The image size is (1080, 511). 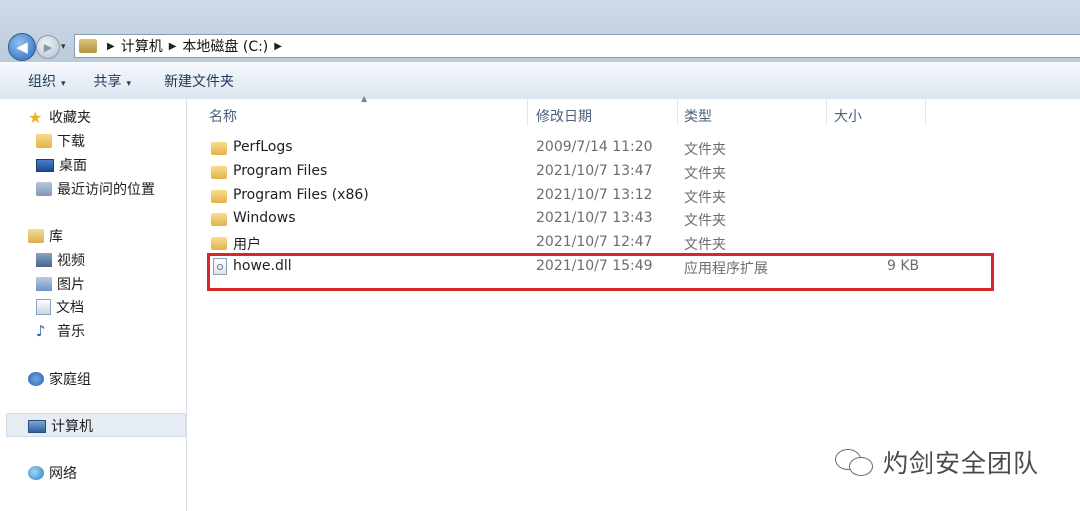 What do you see at coordinates (43, 307) in the screenshot?
I see `document-icon` at bounding box center [43, 307].